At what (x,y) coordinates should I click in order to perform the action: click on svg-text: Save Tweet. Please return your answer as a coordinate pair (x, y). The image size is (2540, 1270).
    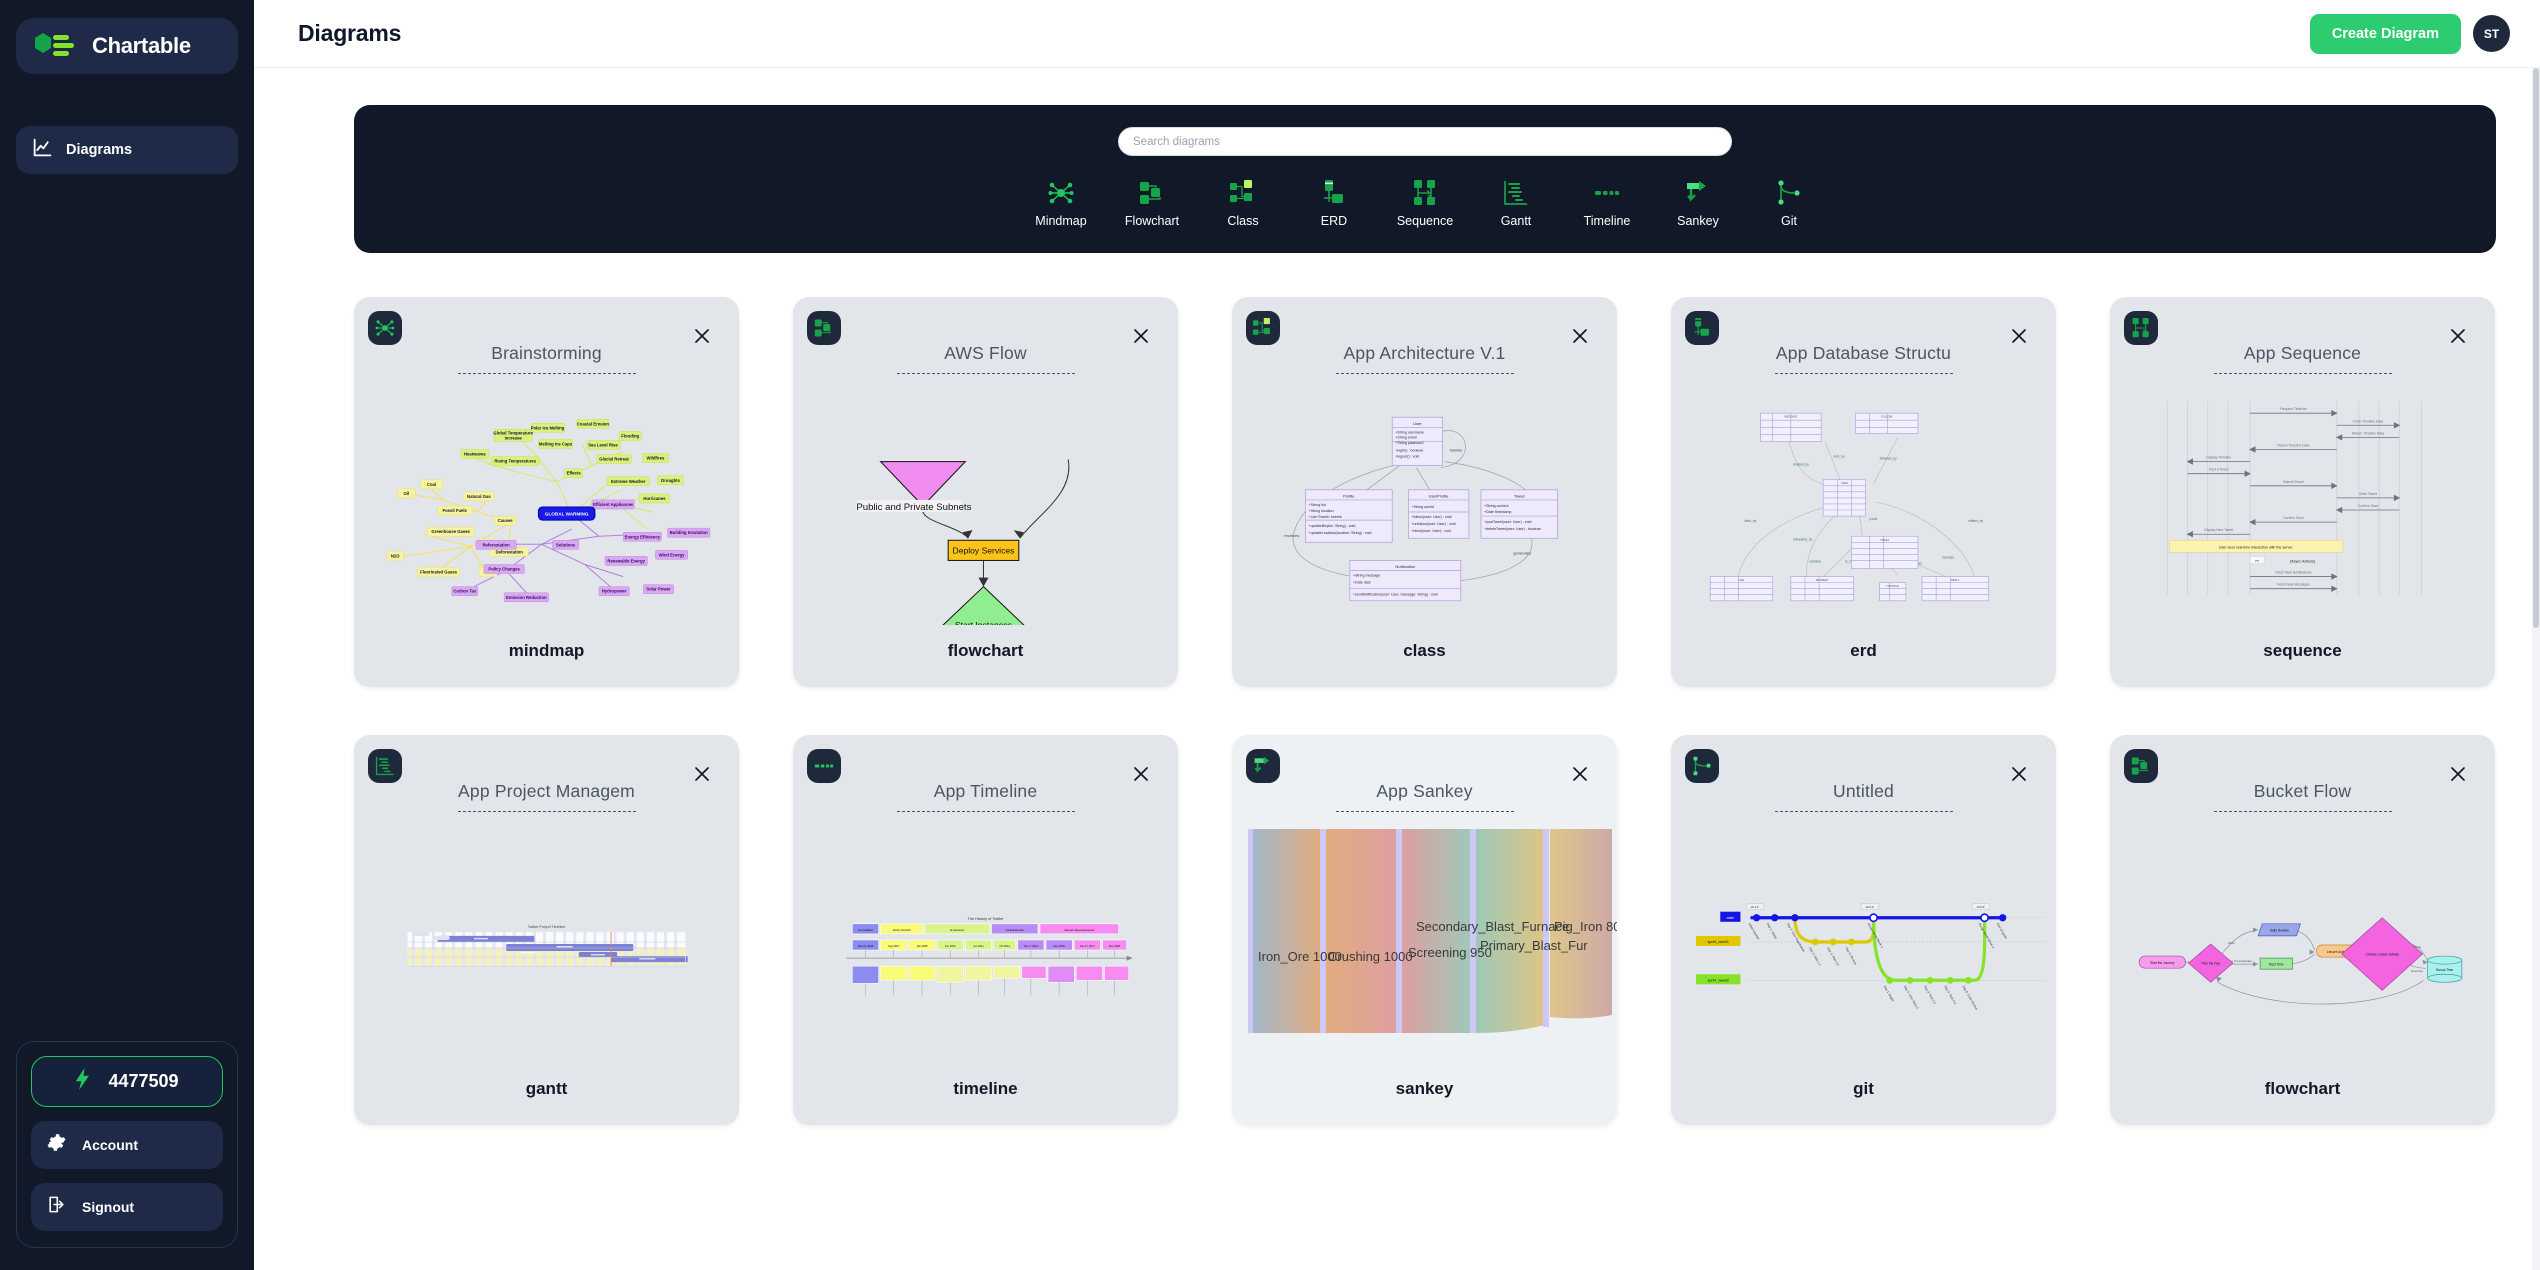
    Looking at the image, I should click on (2368, 494).